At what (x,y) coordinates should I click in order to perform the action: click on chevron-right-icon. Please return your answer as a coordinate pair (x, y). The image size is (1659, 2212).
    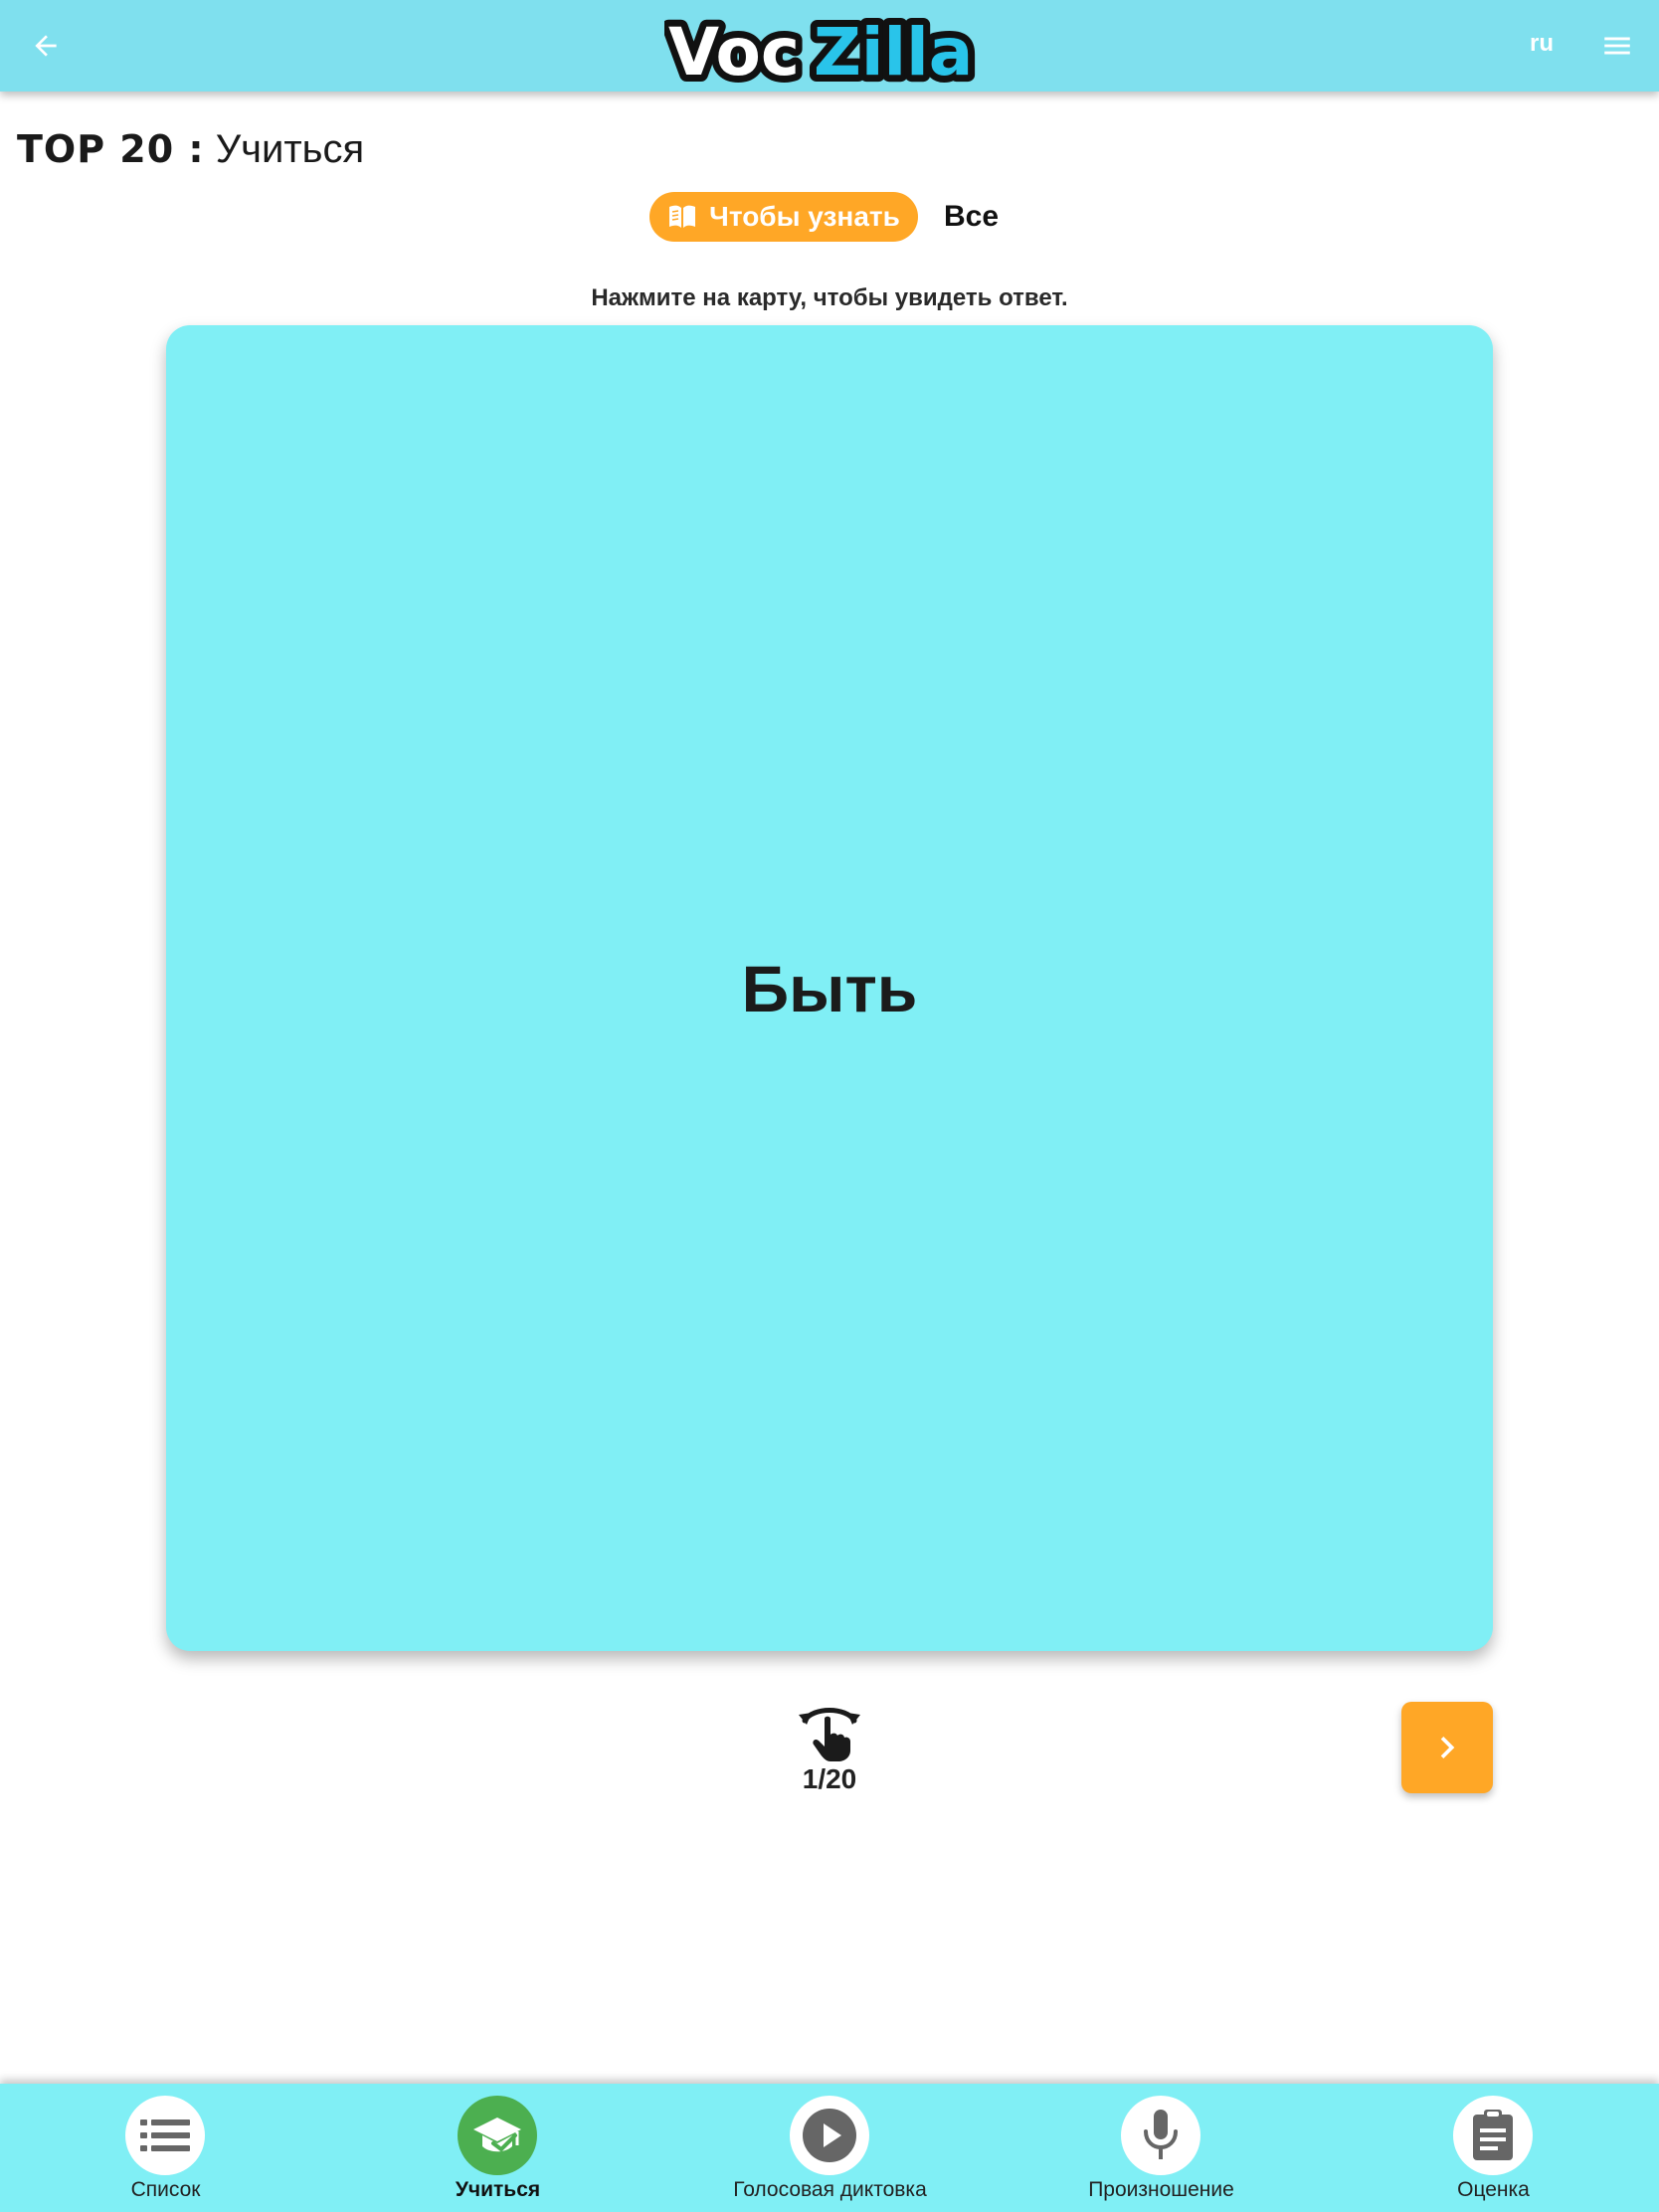
    Looking at the image, I should click on (1447, 1747).